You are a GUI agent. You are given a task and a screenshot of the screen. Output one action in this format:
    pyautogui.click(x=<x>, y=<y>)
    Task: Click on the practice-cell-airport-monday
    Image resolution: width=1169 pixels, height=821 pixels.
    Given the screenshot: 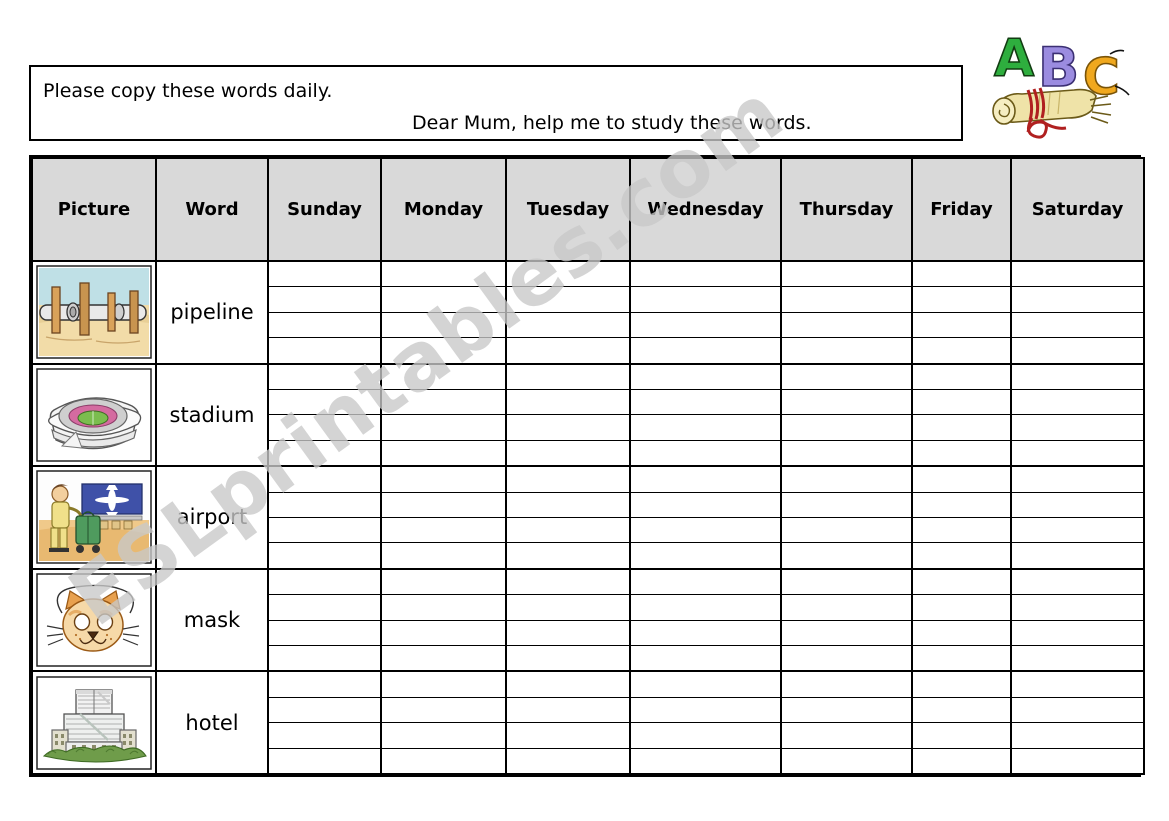 What is the action you would take?
    pyautogui.click(x=443, y=517)
    